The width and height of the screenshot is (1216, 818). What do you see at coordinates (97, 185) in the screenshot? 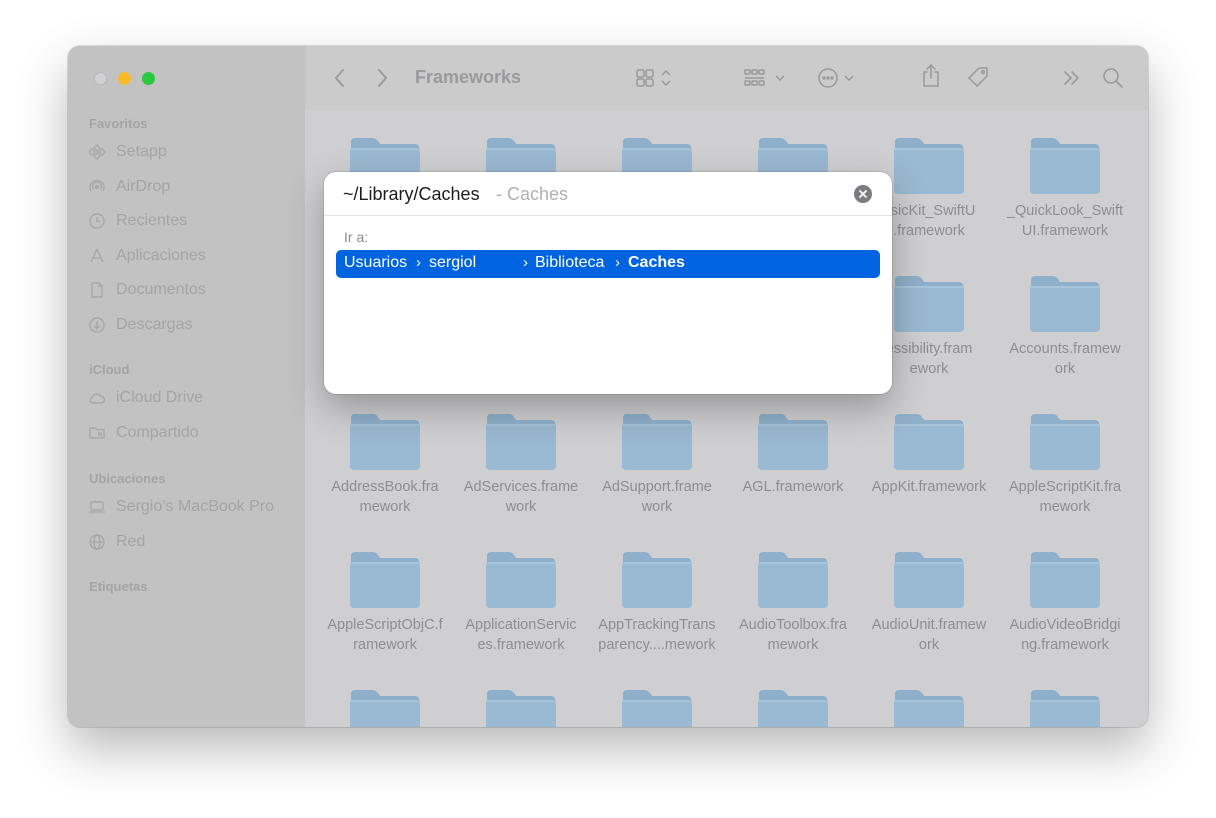
I see `airdrop-icon` at bounding box center [97, 185].